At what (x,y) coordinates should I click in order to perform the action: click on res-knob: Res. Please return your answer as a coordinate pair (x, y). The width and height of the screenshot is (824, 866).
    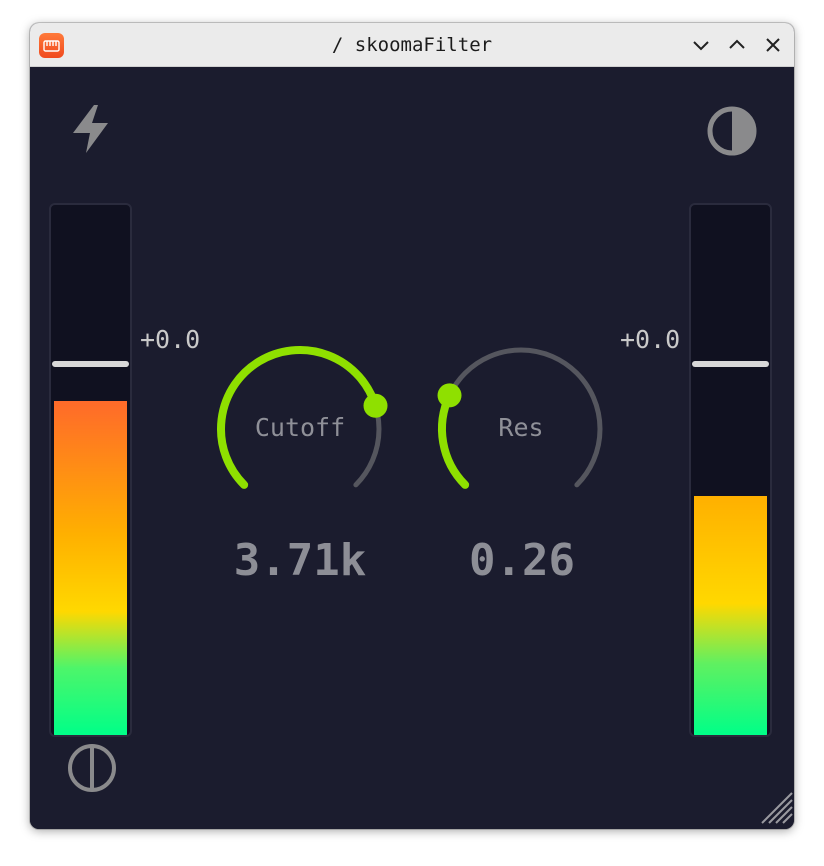
    Looking at the image, I should click on (521, 429).